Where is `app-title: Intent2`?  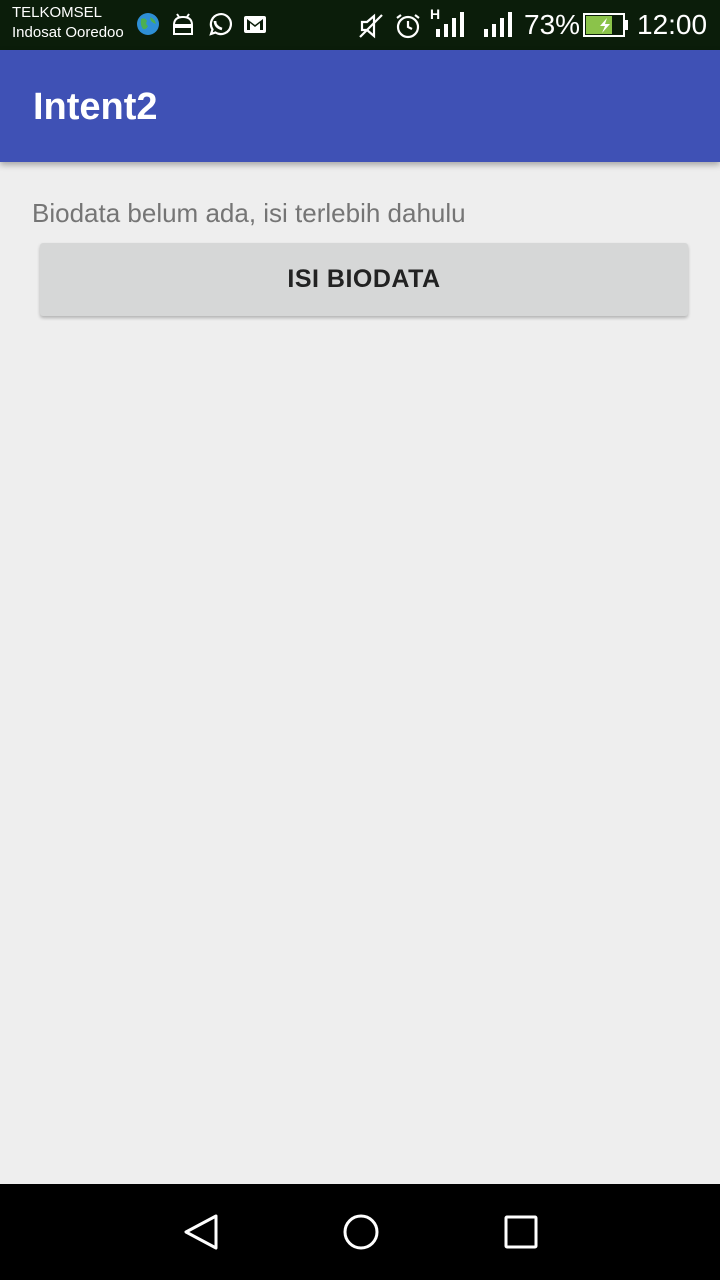
app-title: Intent2 is located at coordinates (95, 107).